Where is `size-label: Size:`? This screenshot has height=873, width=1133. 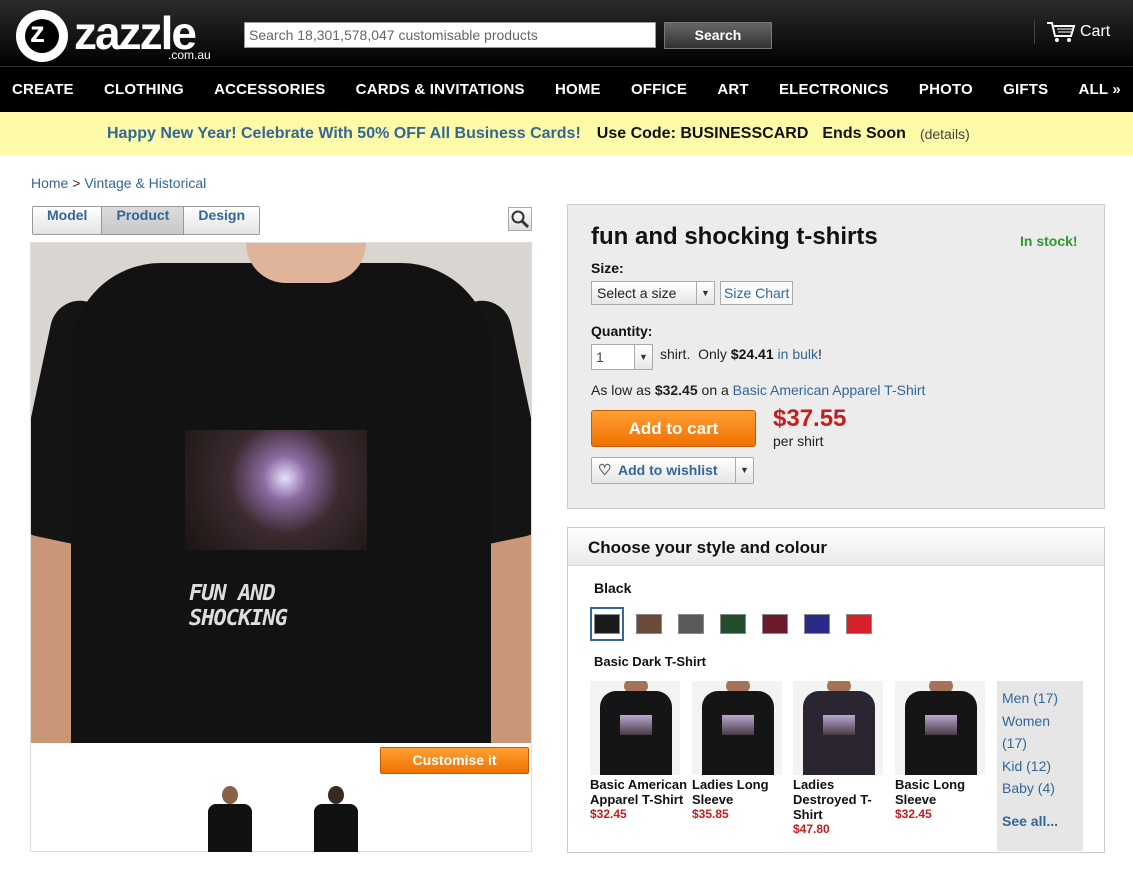
size-label: Size: is located at coordinates (607, 268).